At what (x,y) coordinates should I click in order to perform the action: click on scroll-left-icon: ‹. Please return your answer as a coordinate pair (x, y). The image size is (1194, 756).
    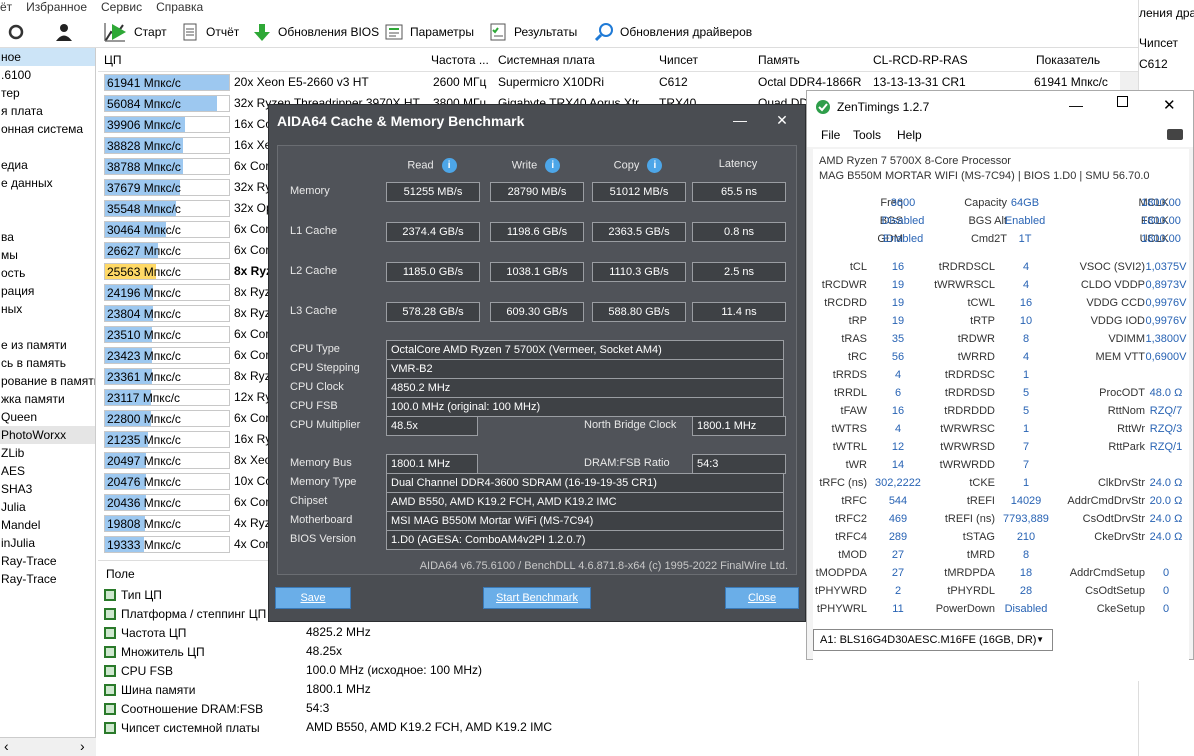
    Looking at the image, I should click on (6, 746).